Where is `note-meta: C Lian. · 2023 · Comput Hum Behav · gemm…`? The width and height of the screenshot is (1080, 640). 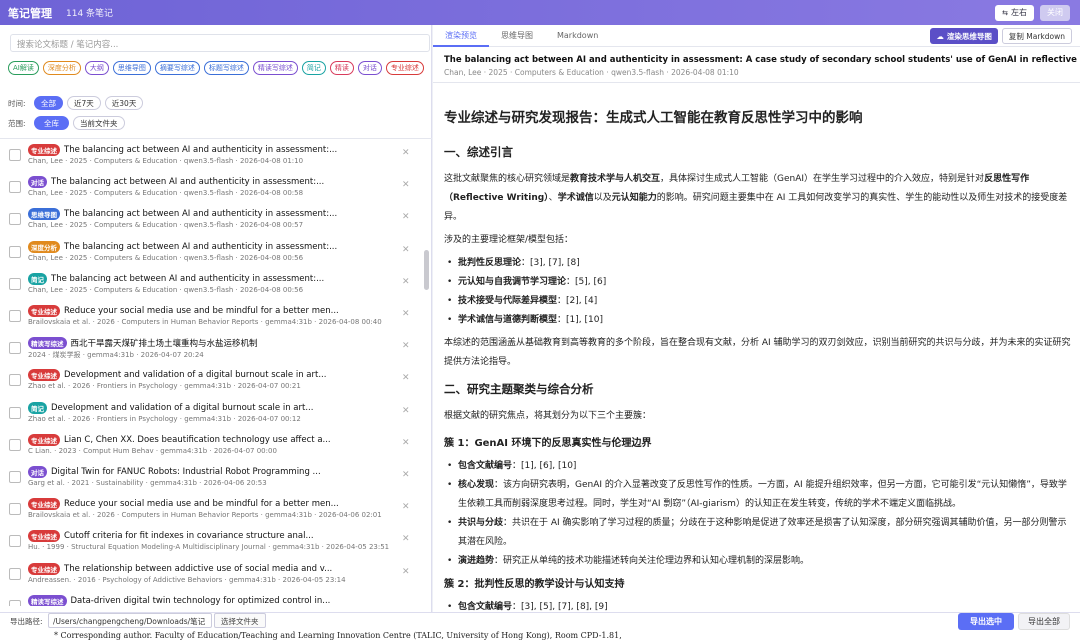 note-meta: C Lian. · 2023 · Comput Hum Behav · gemm… is located at coordinates (152, 450).